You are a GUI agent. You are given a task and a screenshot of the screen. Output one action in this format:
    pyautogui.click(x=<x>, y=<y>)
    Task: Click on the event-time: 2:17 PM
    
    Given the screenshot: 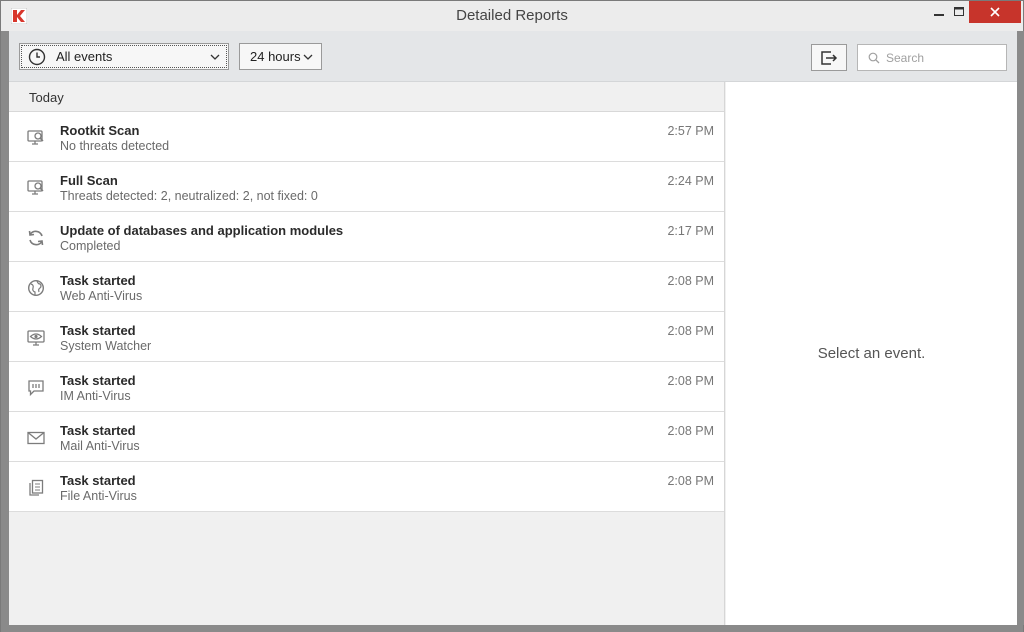 What is the action you would take?
    pyautogui.click(x=690, y=231)
    